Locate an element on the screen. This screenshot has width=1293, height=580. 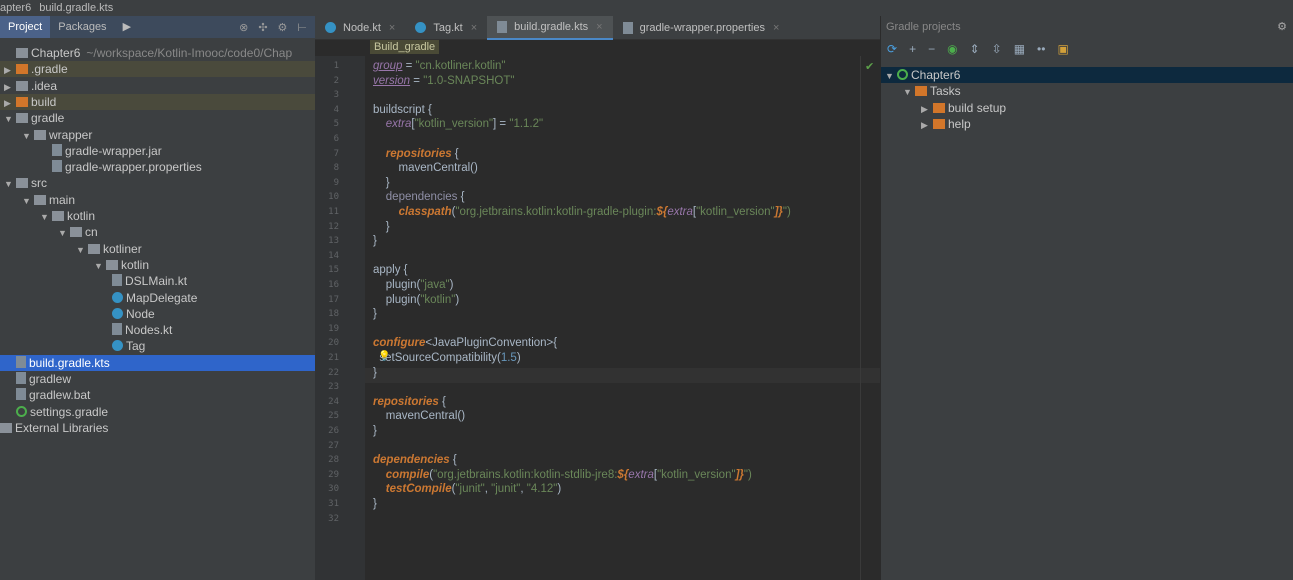
gradle-tree-item: ▶ build setup is located at coordinates (1087, 108).